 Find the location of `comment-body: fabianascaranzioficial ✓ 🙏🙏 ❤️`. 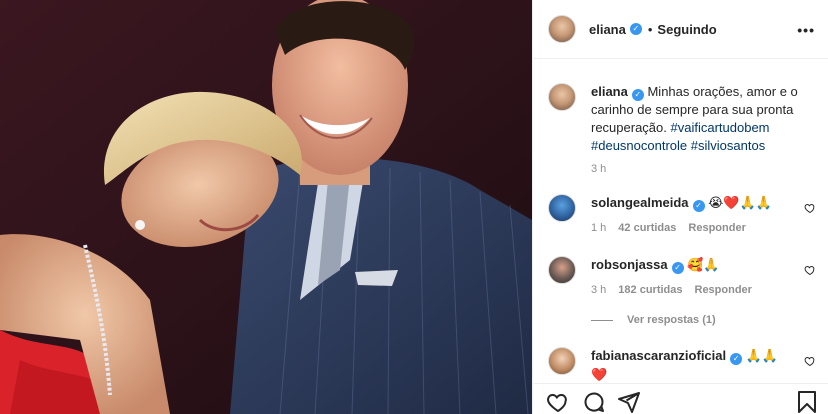

comment-body: fabianascaranzioficial ✓ 🙏🙏 ❤️ is located at coordinates (702, 366).